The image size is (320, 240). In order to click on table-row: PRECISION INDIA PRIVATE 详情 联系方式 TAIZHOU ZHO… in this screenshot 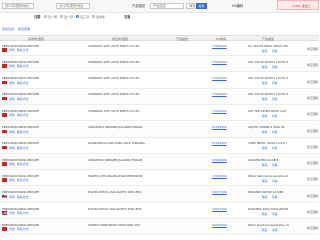, I will do `click(159, 179)`.